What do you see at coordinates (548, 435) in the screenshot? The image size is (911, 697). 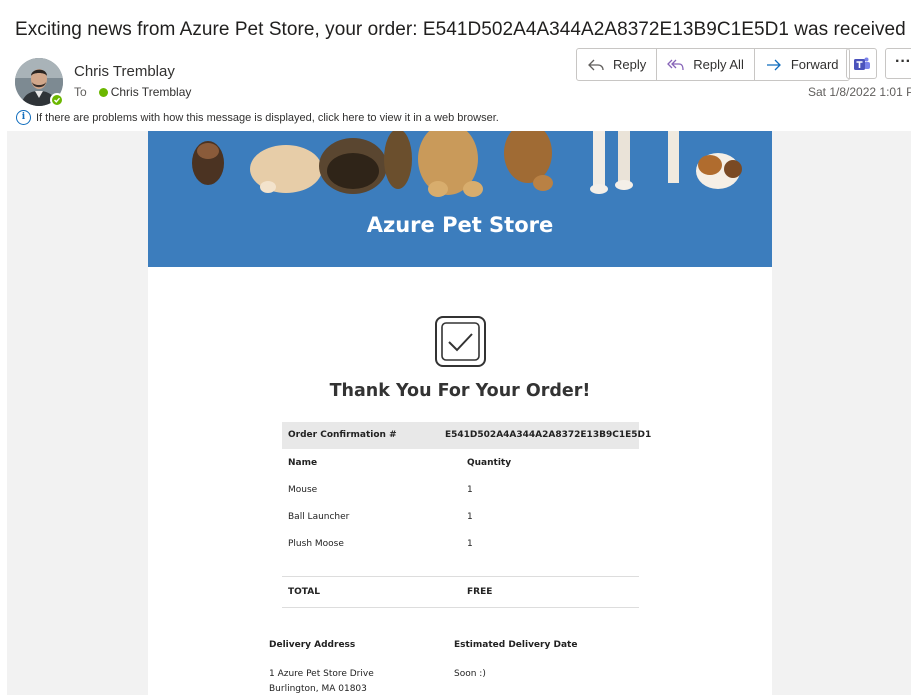 I see `confirmation-number: E541D502A4A344A2A8372E13B9C1E5D1` at bounding box center [548, 435].